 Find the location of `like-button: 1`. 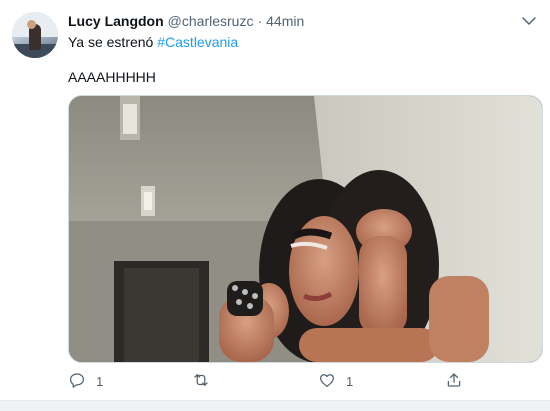

like-button: 1 is located at coordinates (335, 381).